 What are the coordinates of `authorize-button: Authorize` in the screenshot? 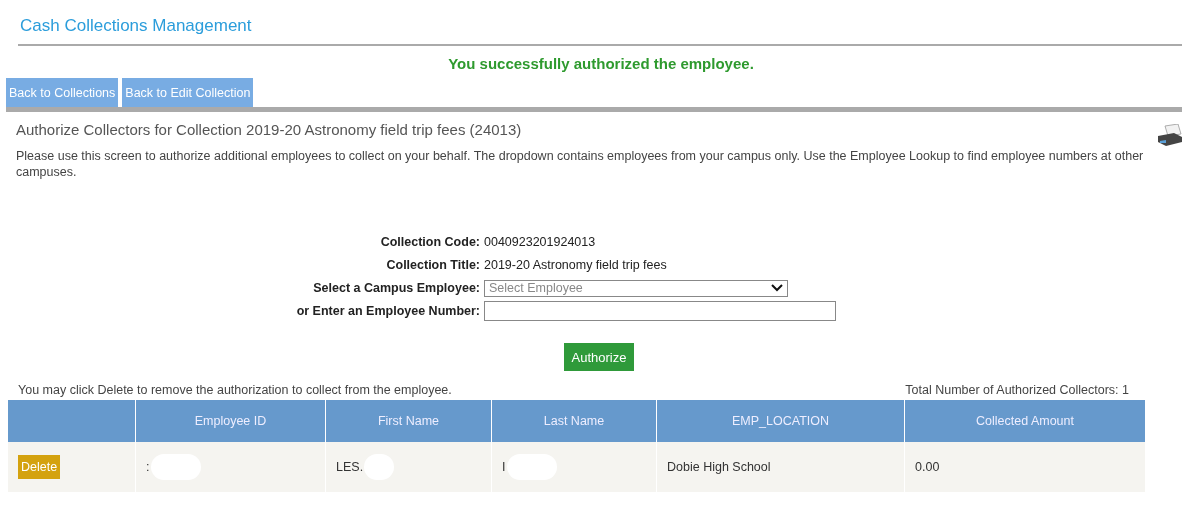 It's located at (599, 357).